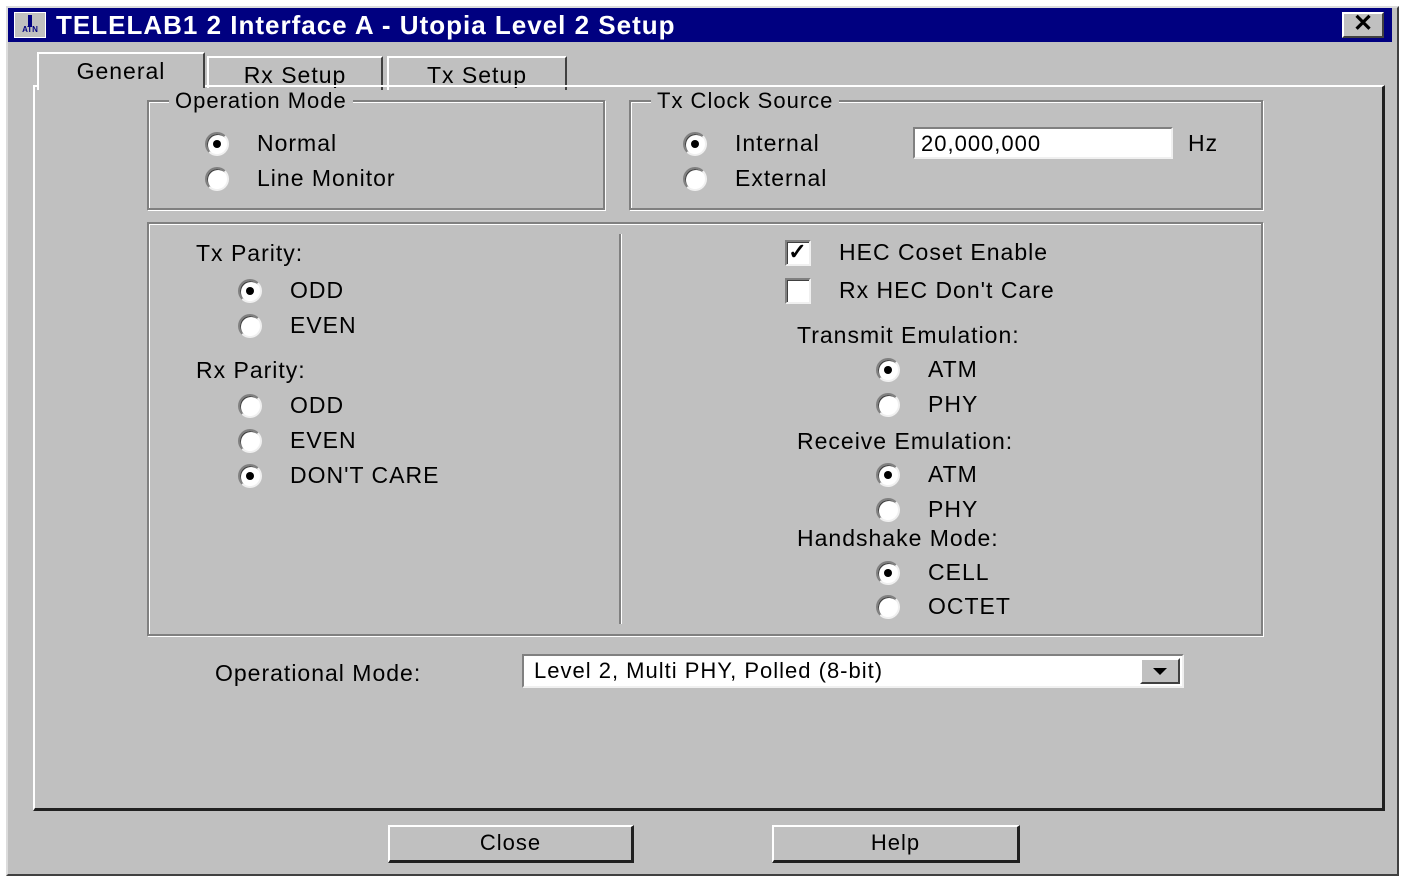 The image size is (1403, 879). What do you see at coordinates (943, 606) in the screenshot?
I see `radio-handshake-octet: OCTET` at bounding box center [943, 606].